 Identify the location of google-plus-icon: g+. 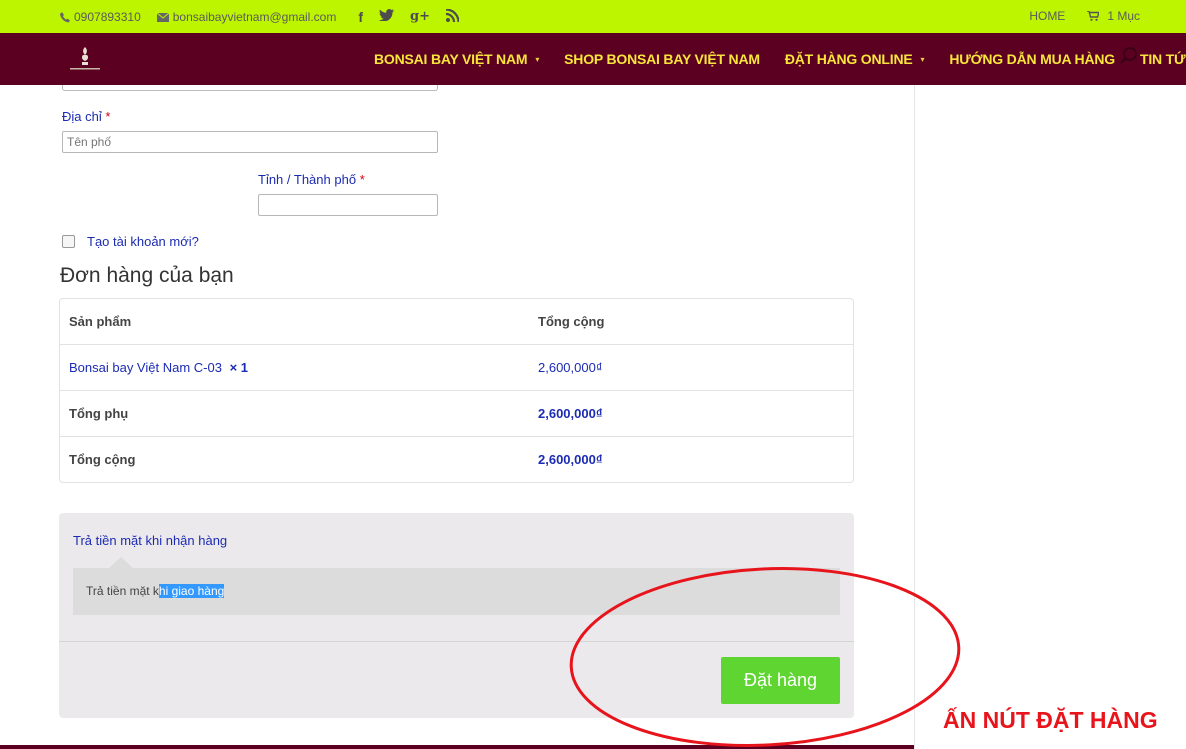
(420, 17).